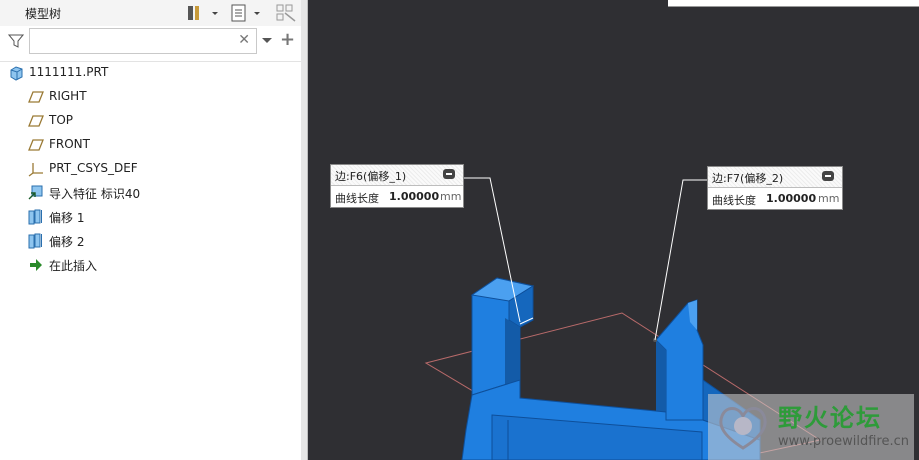  I want to click on filter-icon, so click(16, 41).